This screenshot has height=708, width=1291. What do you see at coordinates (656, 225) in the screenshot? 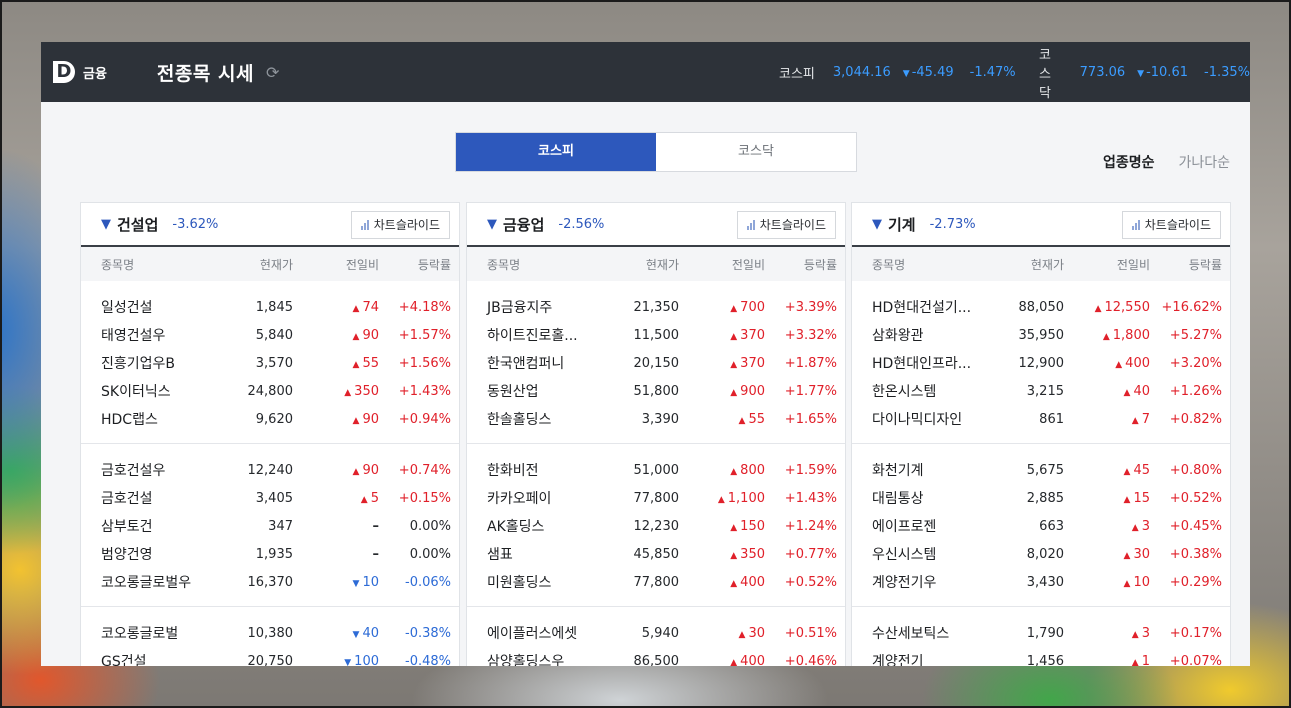
I see `sector-header: ▼ 금융업 -2.56% 차트슬라이드` at bounding box center [656, 225].